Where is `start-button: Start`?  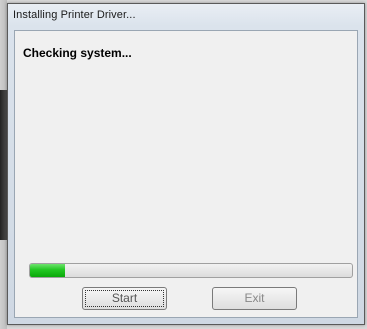 start-button: Start is located at coordinates (124, 298).